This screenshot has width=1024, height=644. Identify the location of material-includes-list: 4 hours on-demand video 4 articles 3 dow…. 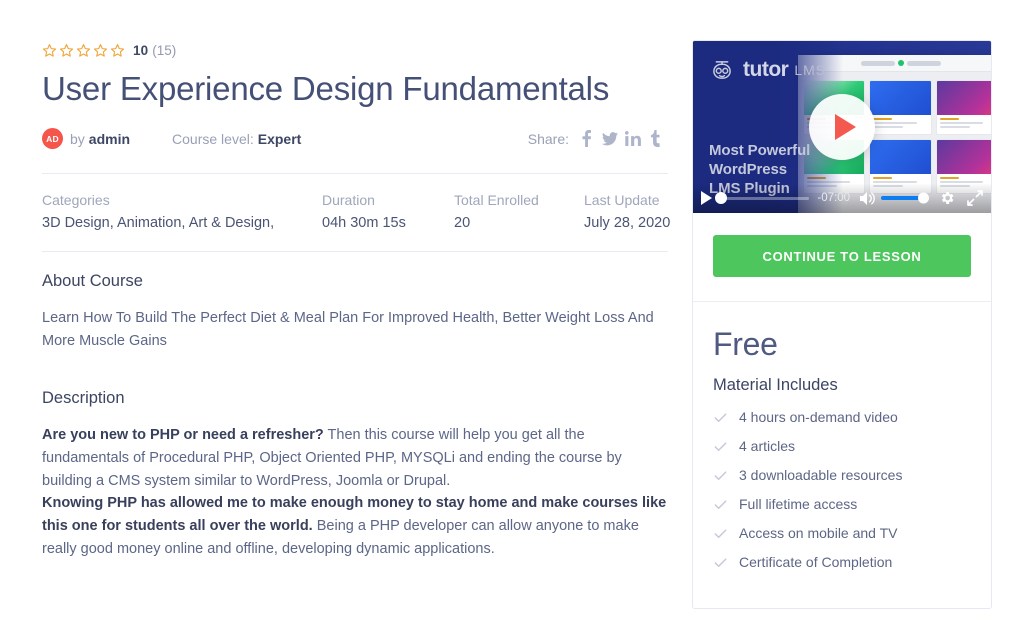
(842, 489).